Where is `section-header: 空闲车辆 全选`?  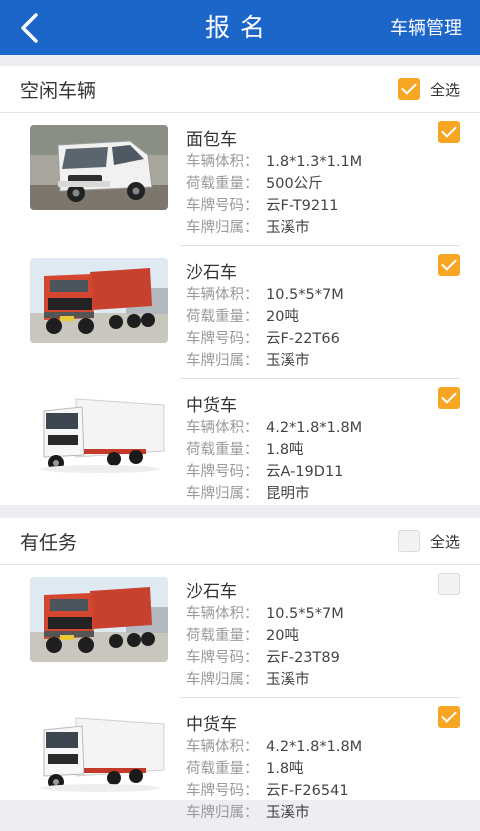
section-header: 空闲车辆 全选 is located at coordinates (240, 89).